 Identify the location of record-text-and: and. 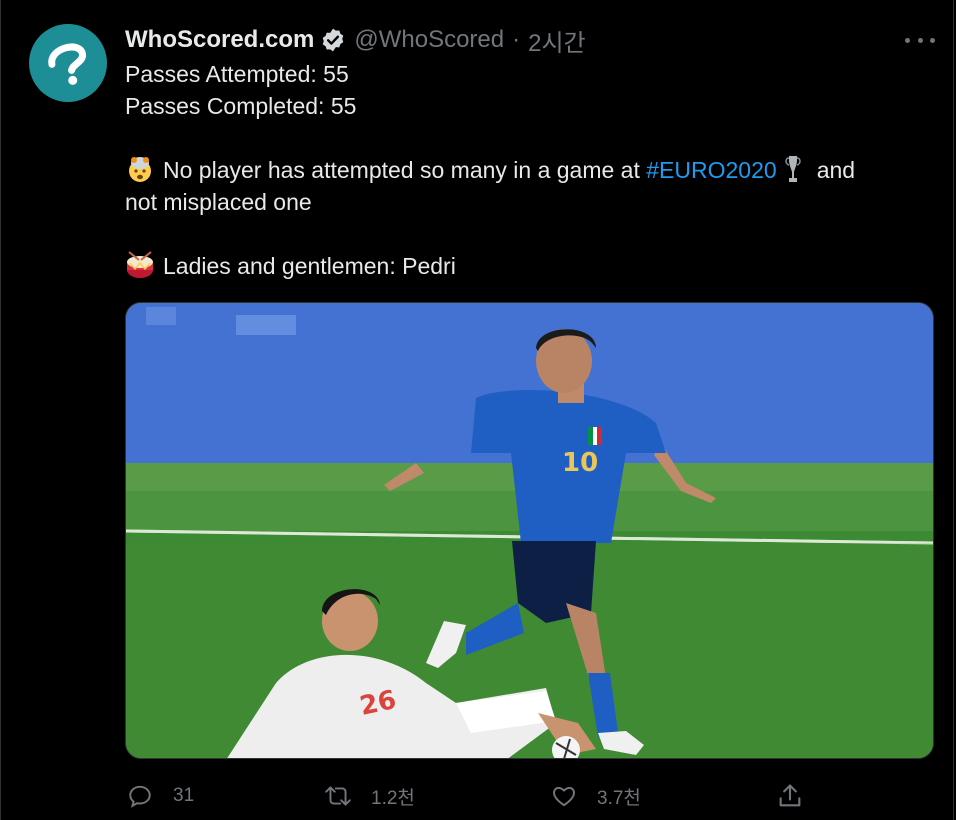
(836, 170).